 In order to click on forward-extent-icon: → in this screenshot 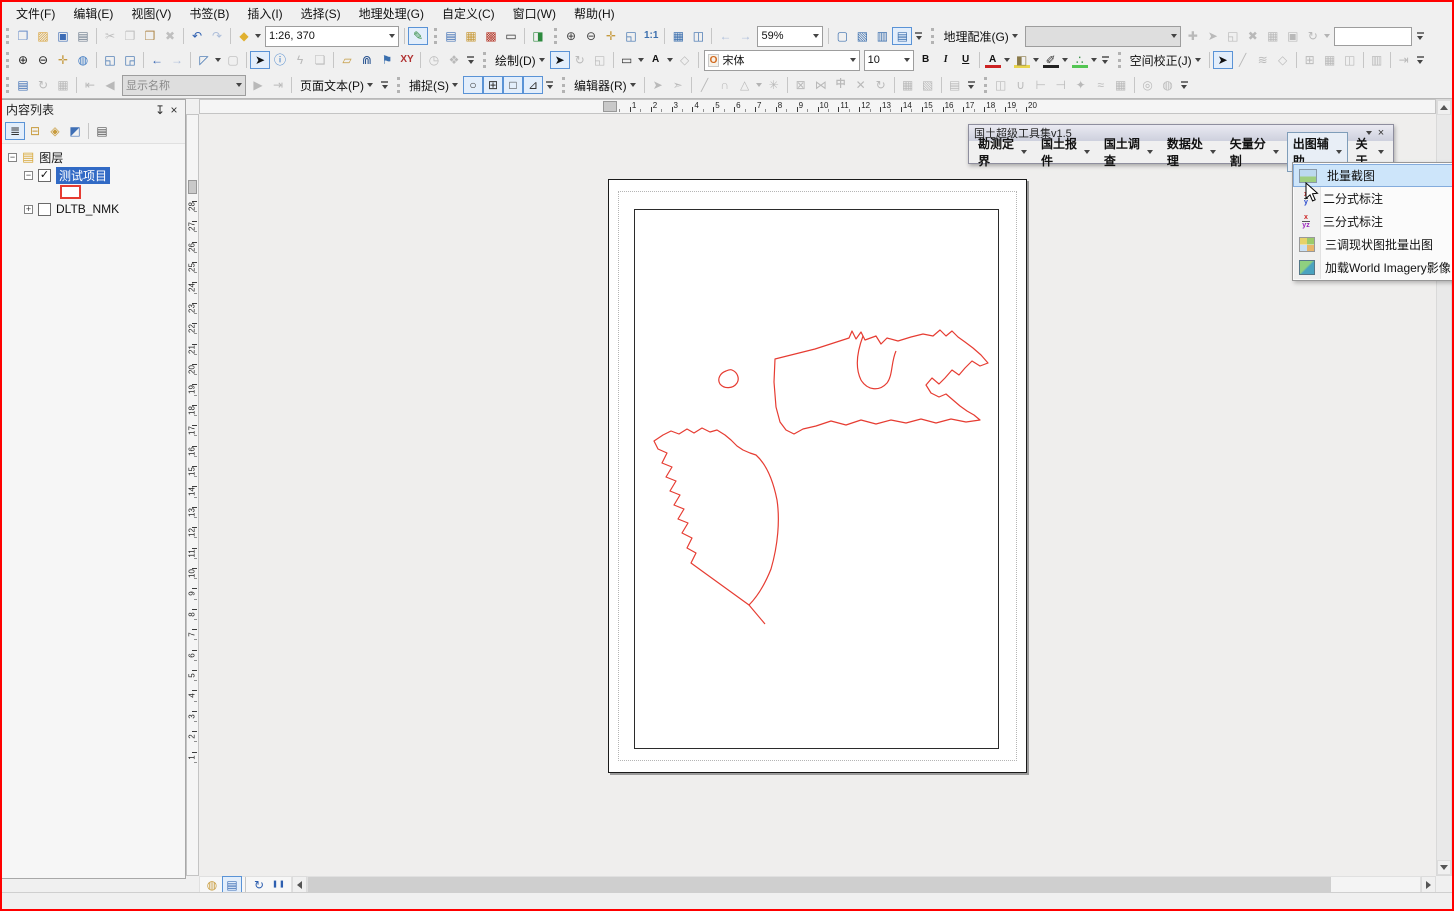, I will do `click(177, 60)`.